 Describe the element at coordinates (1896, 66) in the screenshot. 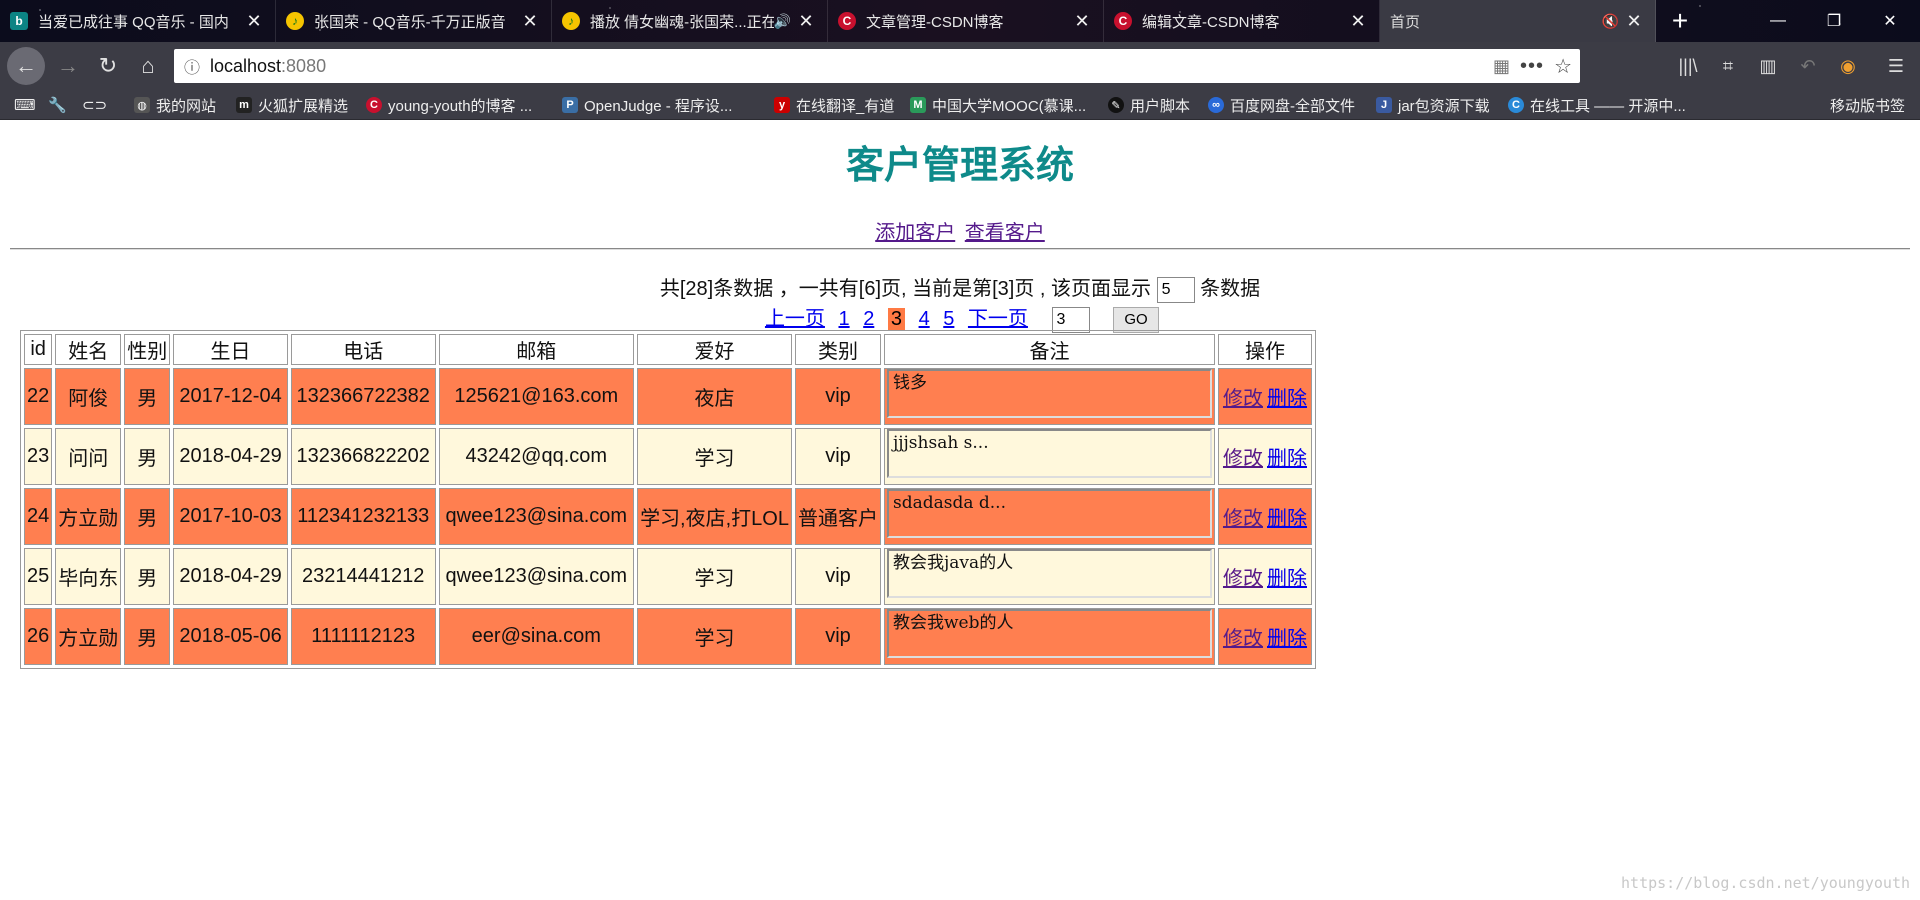

I see `menu-icon: ☰` at that location.